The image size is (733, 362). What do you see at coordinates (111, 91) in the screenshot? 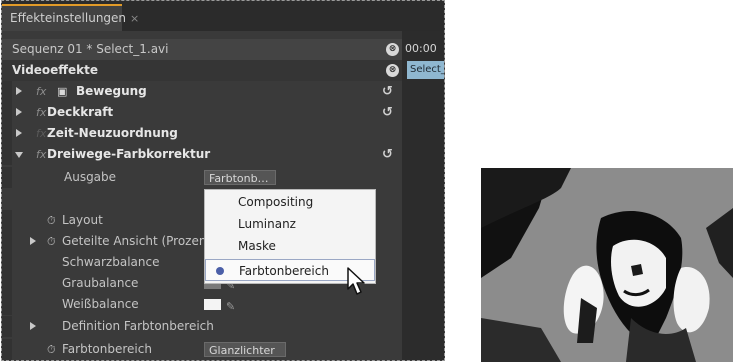
I see `effect-label: Bewegung` at bounding box center [111, 91].